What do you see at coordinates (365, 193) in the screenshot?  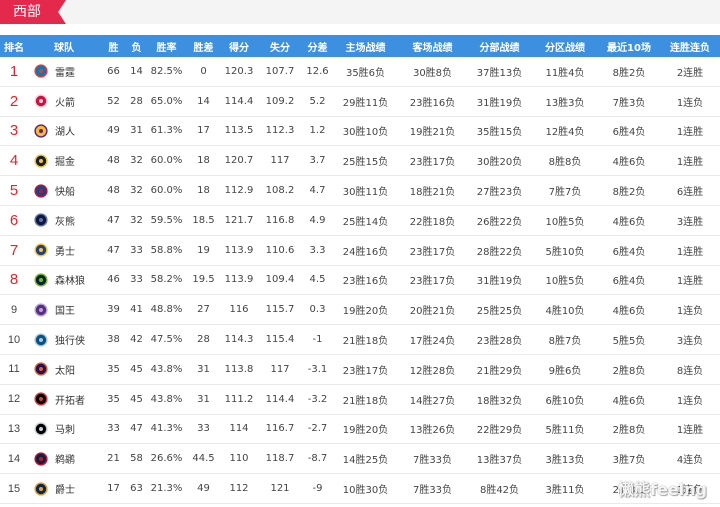 I see `home-record-value: 30胜11负` at bounding box center [365, 193].